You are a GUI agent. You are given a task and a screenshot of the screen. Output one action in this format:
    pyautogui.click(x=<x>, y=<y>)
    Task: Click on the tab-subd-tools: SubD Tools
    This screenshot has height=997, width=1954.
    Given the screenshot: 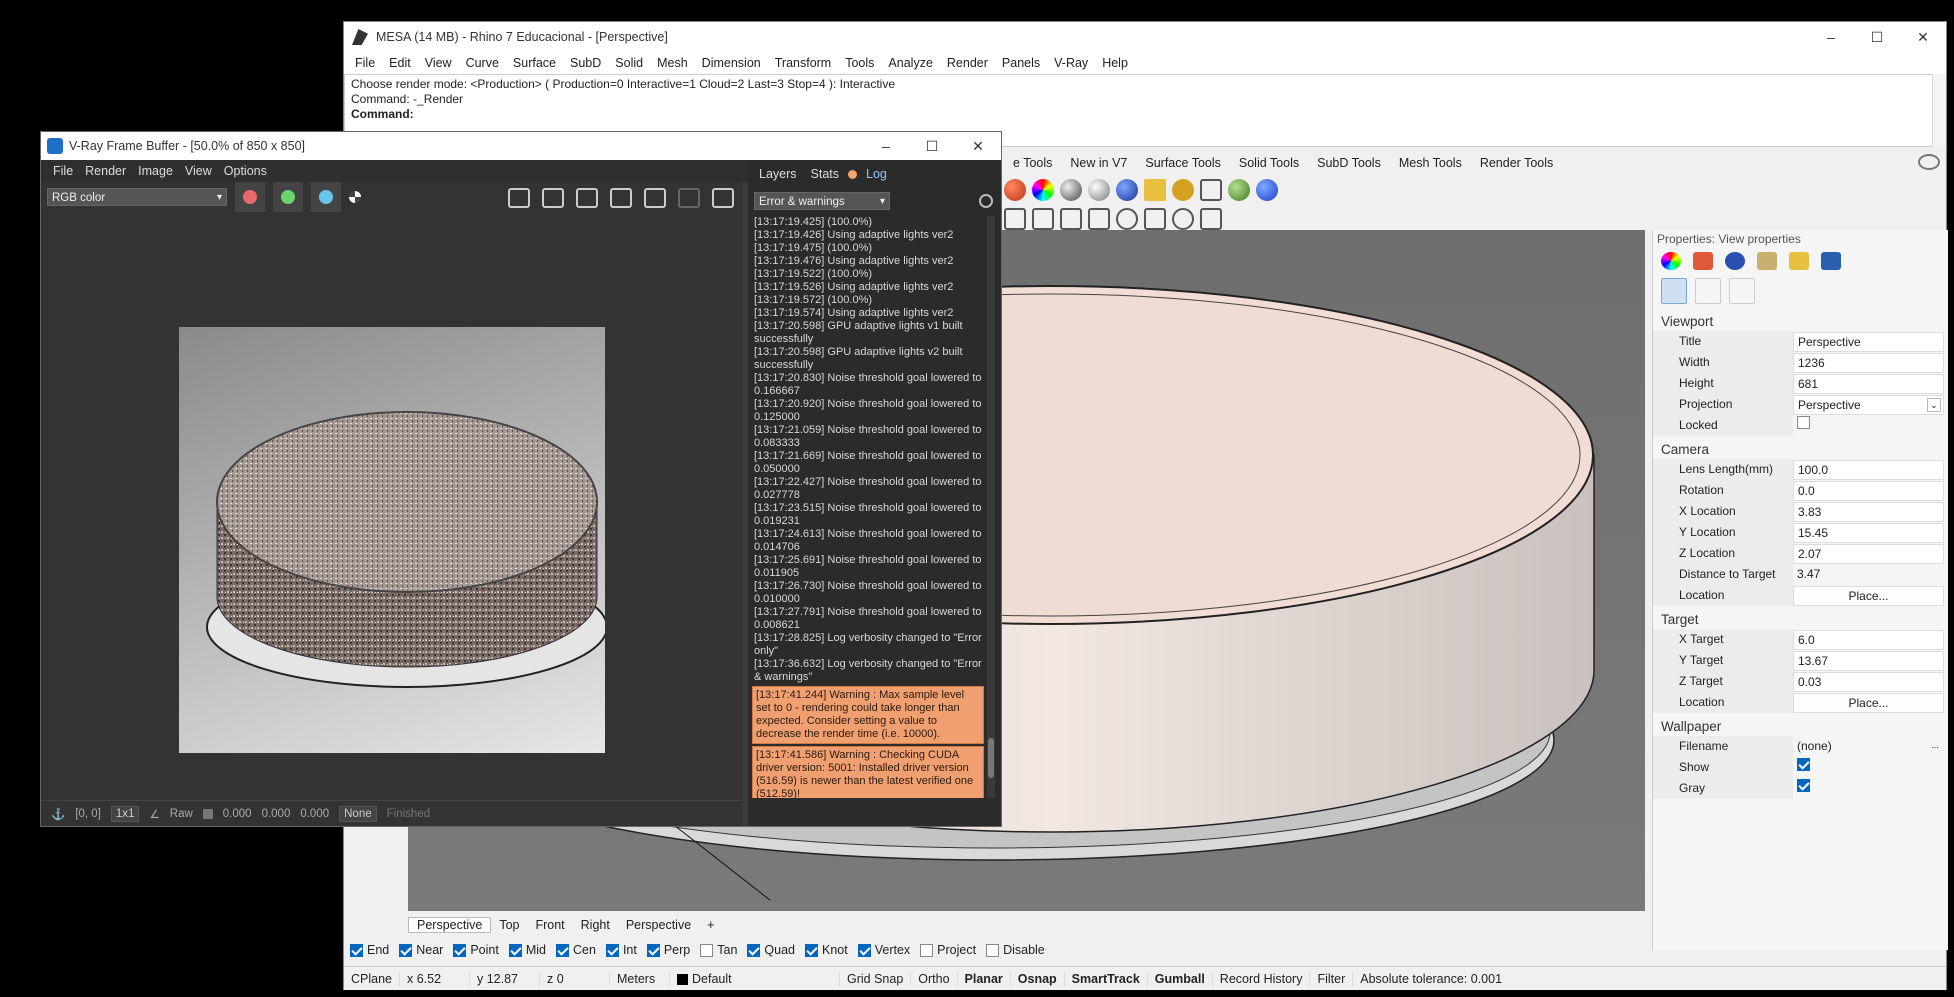 What is the action you would take?
    pyautogui.click(x=1349, y=163)
    